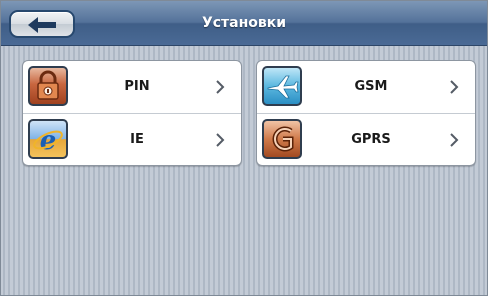 The image size is (488, 296). I want to click on menu-item-gprs: GPRS, so click(366, 139).